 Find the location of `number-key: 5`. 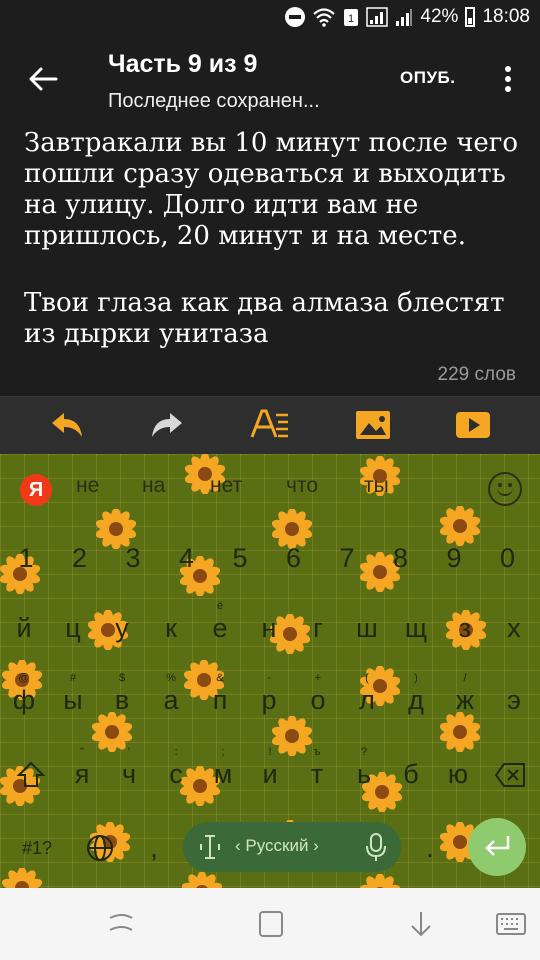

number-key: 5 is located at coordinates (240, 558).